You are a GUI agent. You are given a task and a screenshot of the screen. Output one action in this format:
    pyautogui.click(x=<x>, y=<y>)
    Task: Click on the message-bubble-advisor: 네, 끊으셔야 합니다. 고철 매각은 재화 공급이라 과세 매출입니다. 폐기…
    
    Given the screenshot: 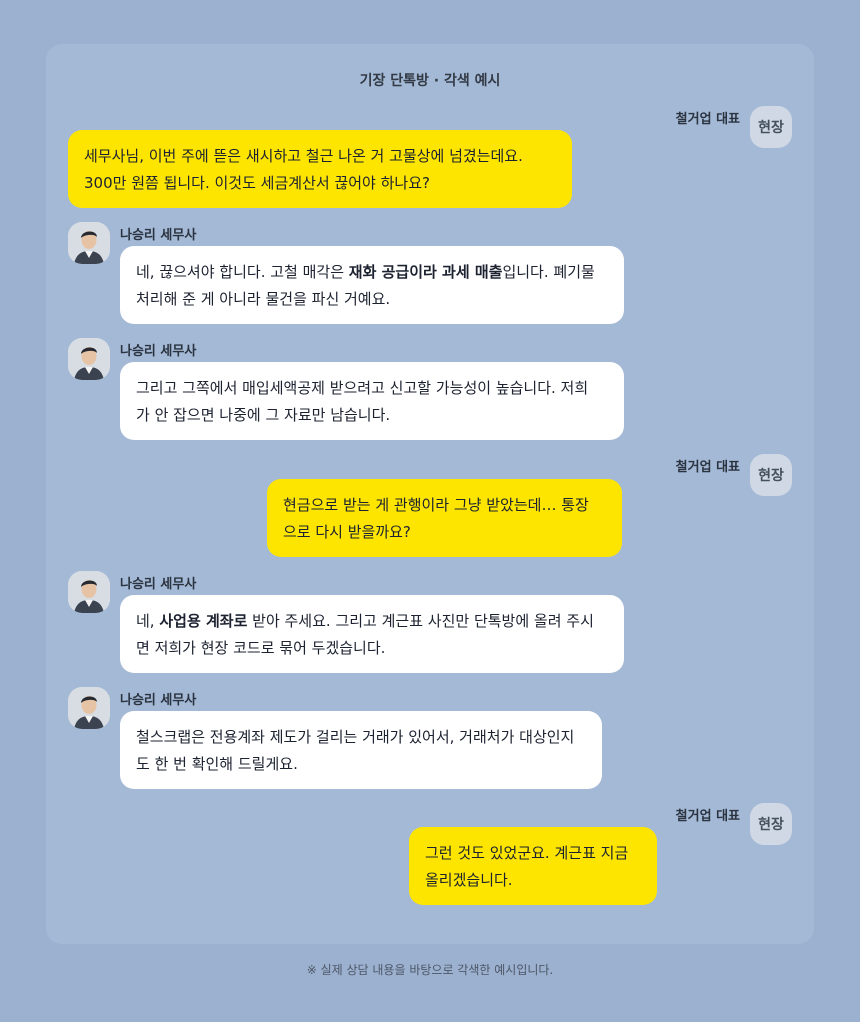 What is the action you would take?
    pyautogui.click(x=372, y=285)
    